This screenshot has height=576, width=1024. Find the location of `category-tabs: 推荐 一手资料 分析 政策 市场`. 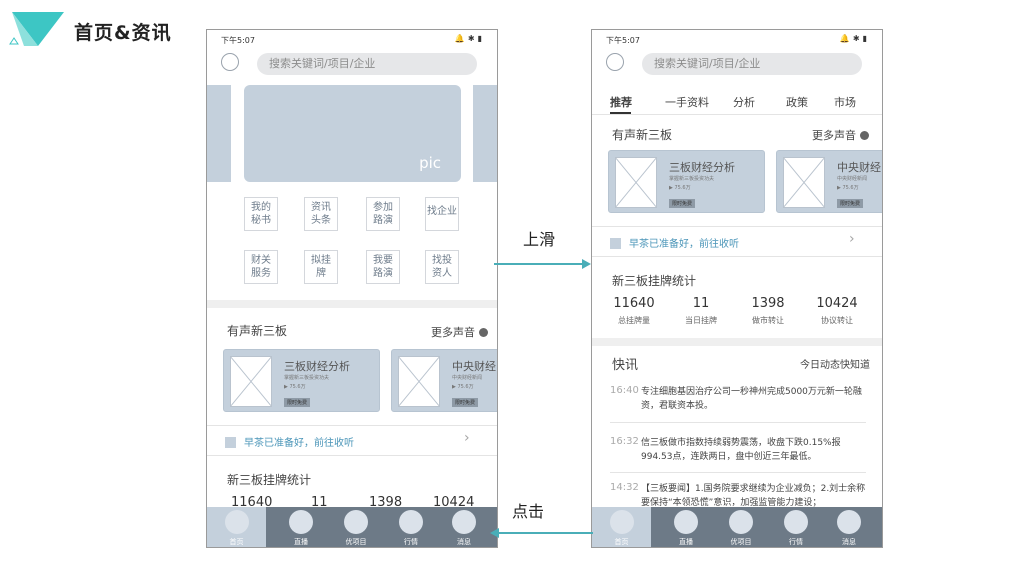

category-tabs: 推荐 一手资料 分析 政策 市场 is located at coordinates (737, 102).